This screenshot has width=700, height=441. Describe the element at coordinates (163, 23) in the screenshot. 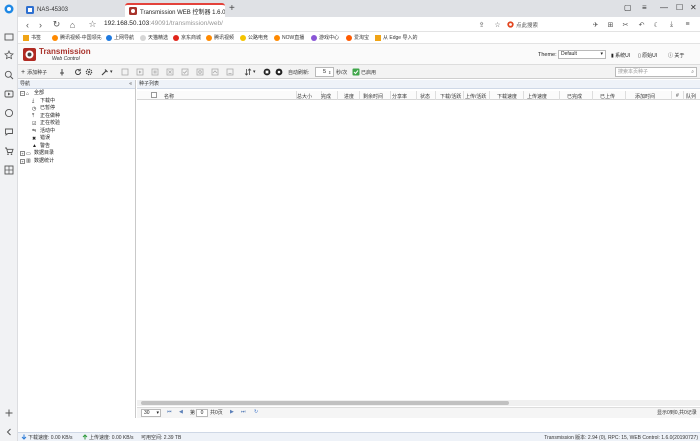

I see `url-field: 192.168.50.103:49091/transmission/web/` at that location.